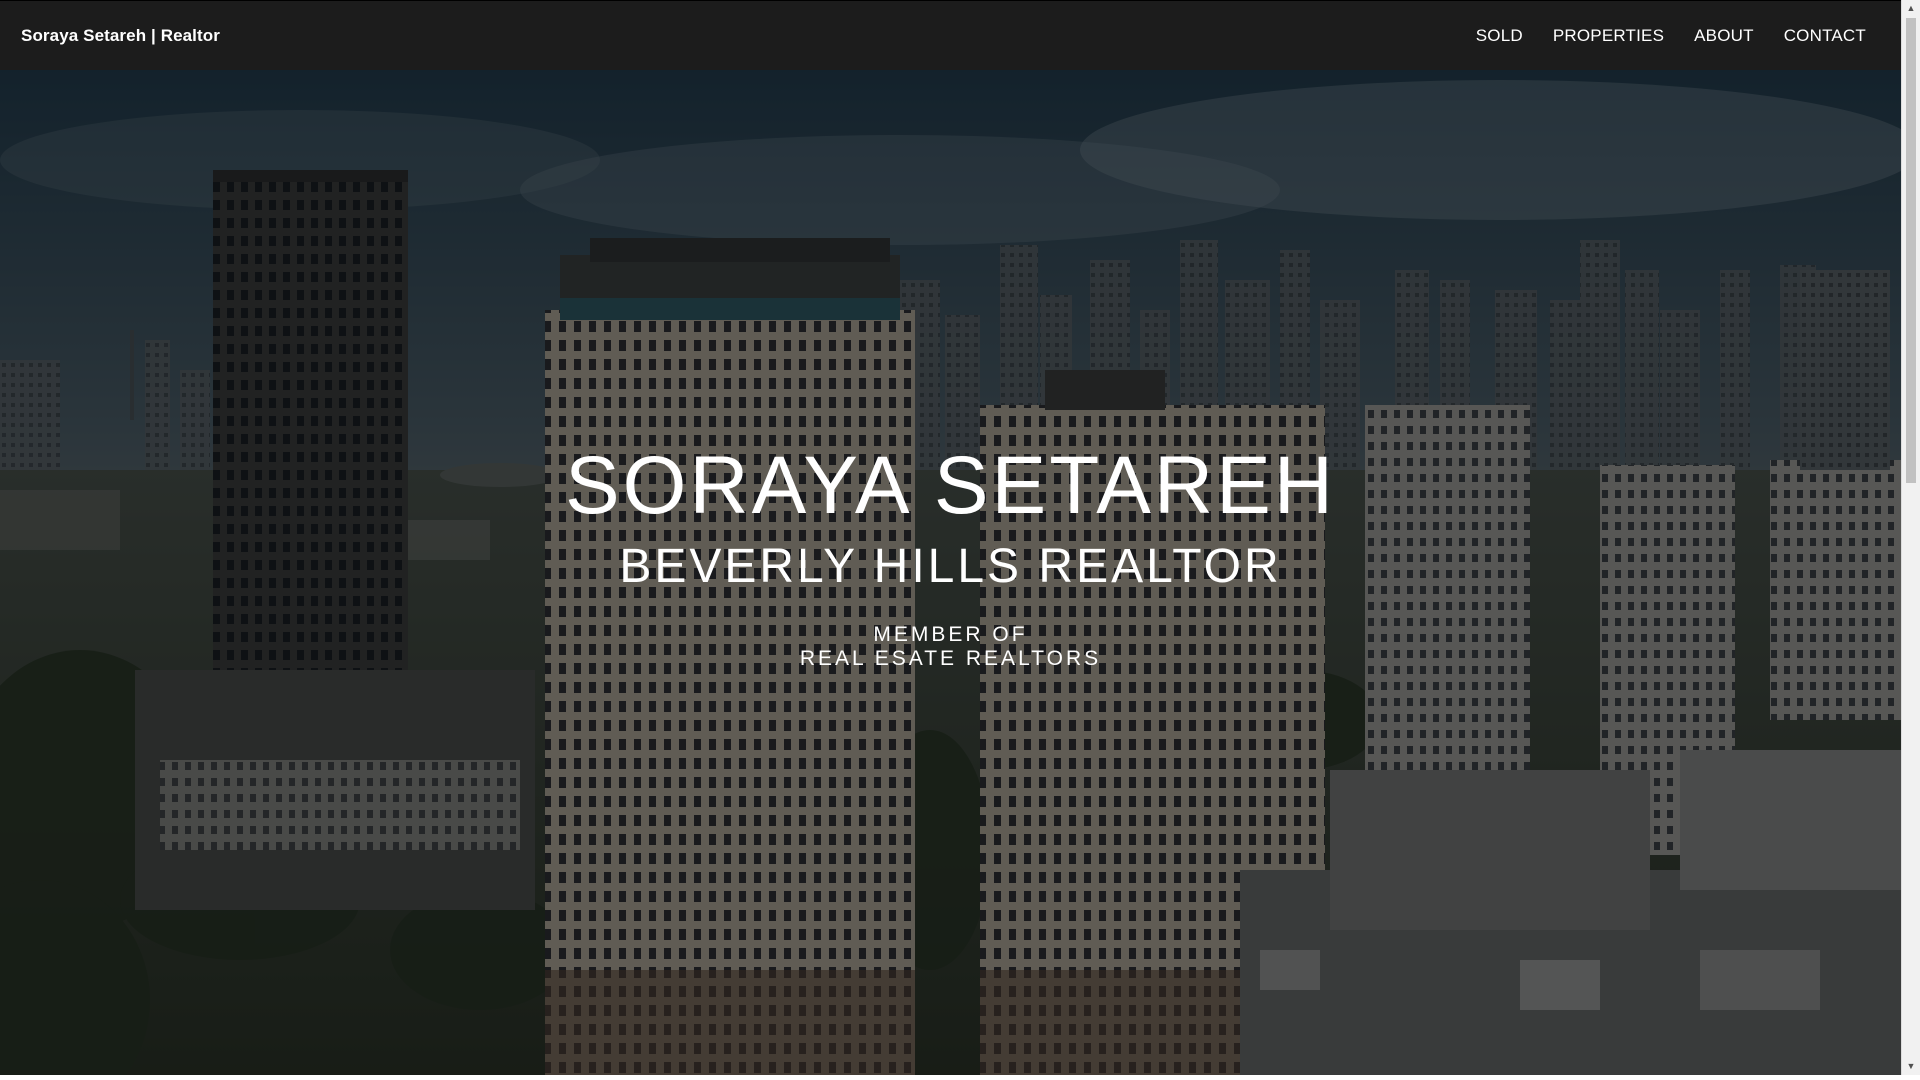  I want to click on nav-link-sold: SOLD, so click(1499, 36).